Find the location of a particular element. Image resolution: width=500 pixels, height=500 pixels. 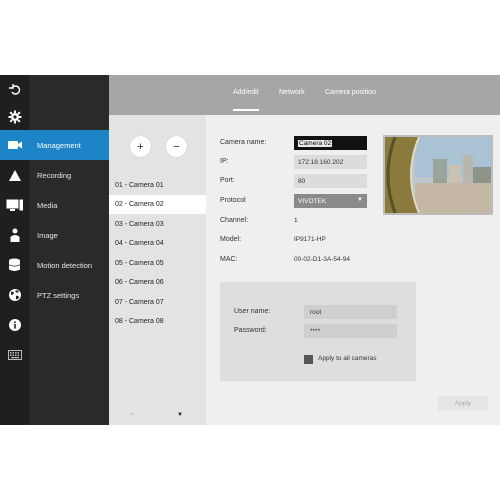

camera-item-label: 04 - Camera 04 is located at coordinates (139, 243).